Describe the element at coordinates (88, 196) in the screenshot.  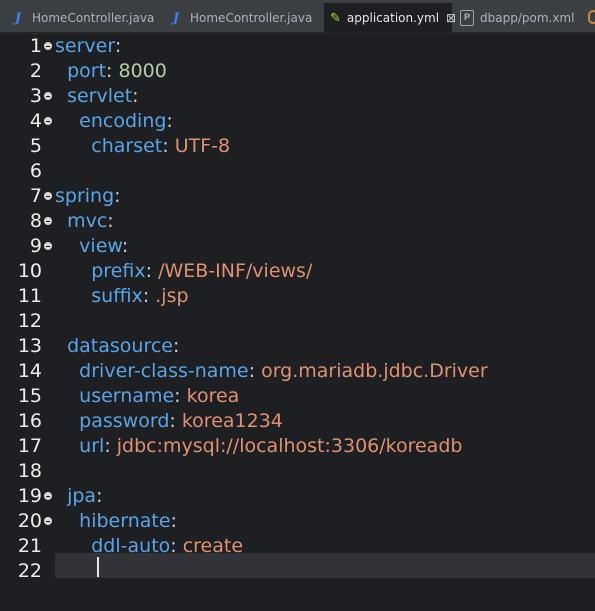
I see `code-text: spring:` at that location.